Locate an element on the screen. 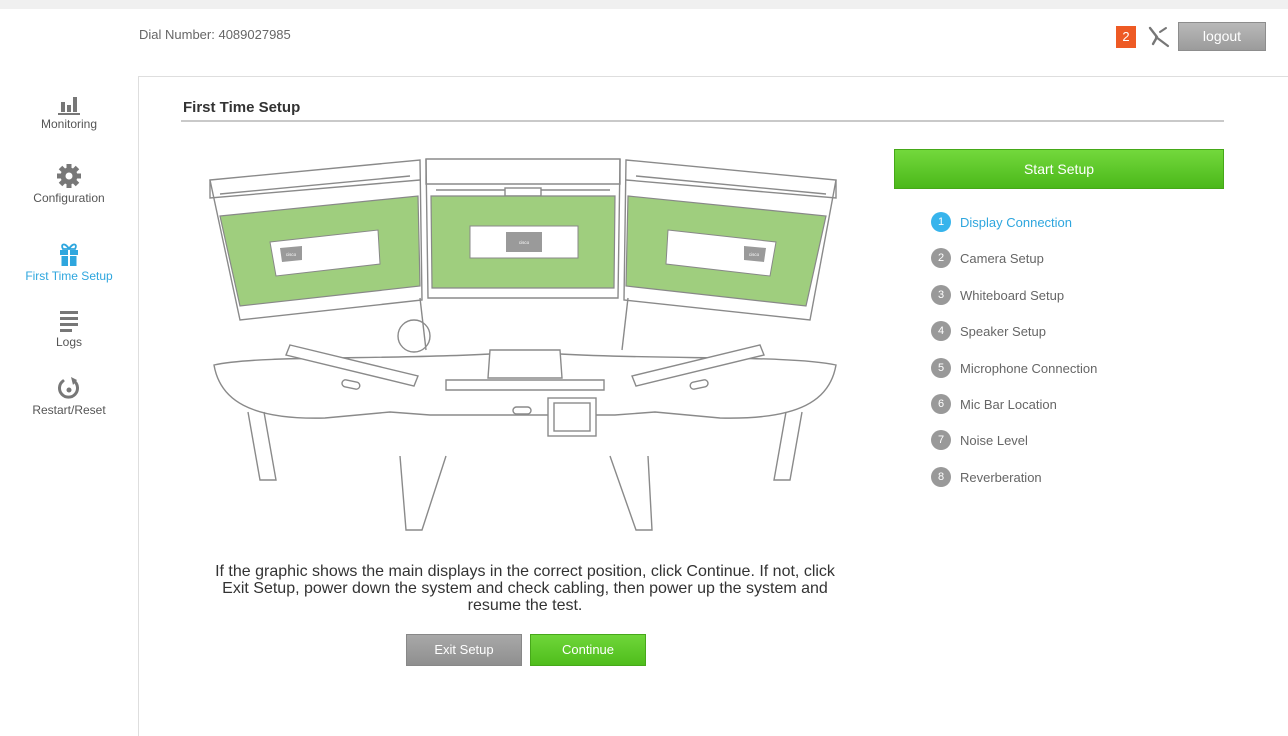  logout-button: logout is located at coordinates (1222, 36).